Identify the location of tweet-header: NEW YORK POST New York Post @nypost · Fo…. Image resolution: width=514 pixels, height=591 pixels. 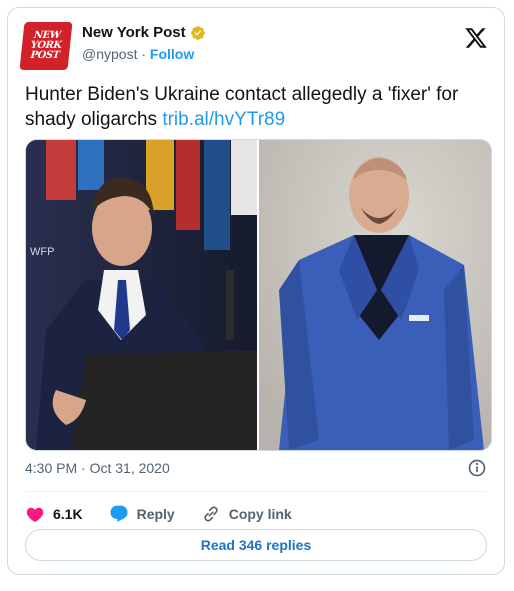
(254, 46).